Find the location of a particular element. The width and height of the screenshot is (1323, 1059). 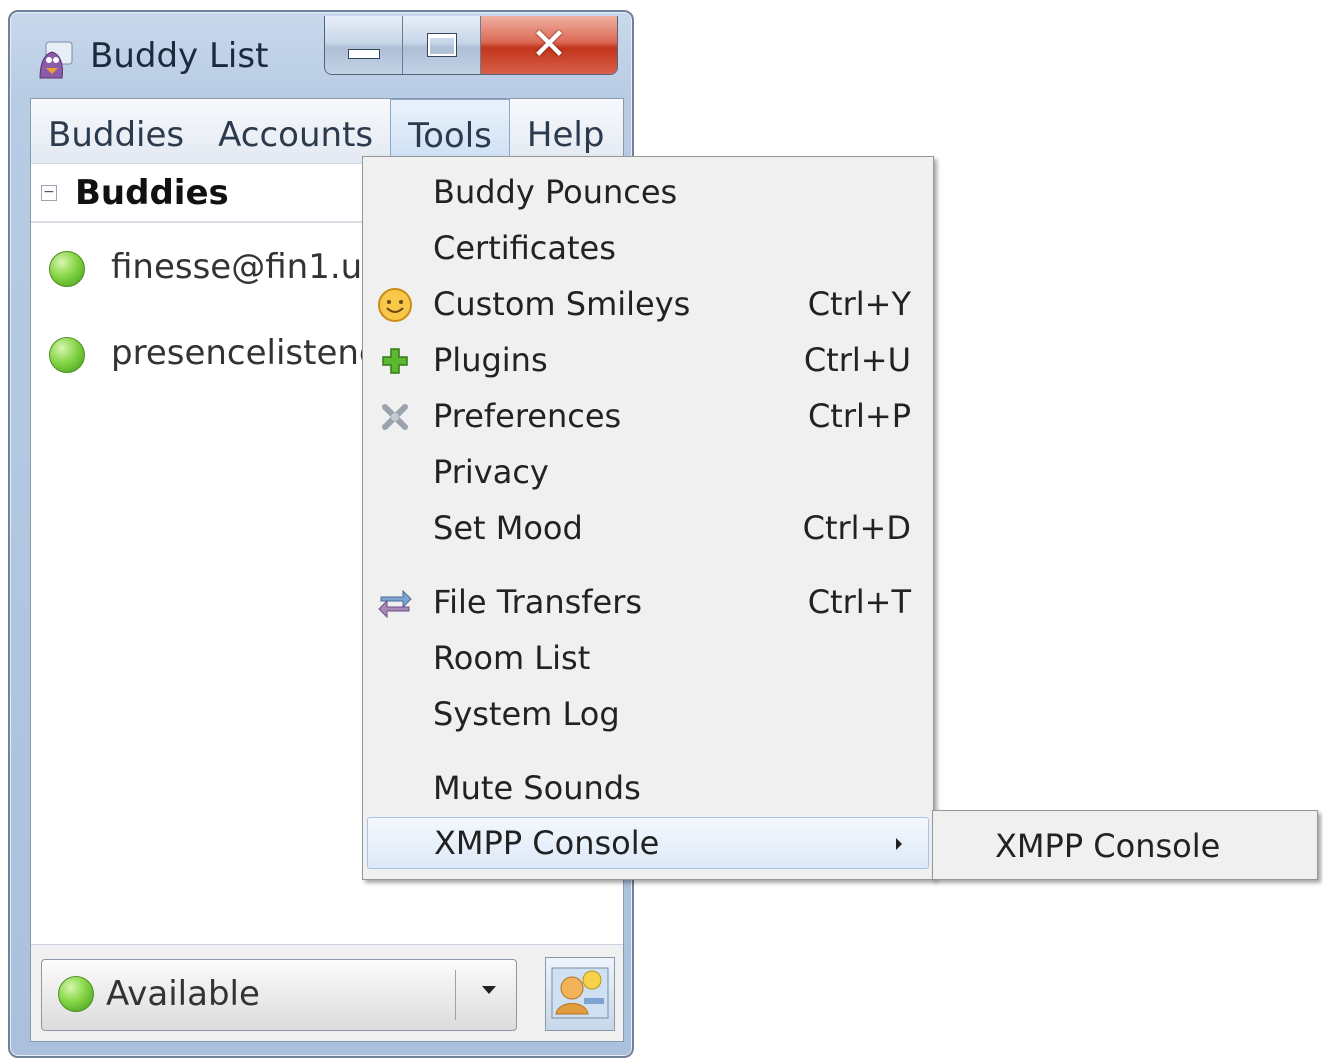

menu-item-plugins: Plugins Ctrl+U is located at coordinates (648, 361).